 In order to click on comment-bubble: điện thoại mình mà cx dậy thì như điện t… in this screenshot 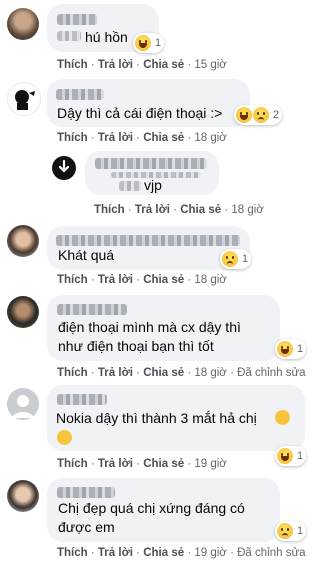, I will do `click(163, 328)`.